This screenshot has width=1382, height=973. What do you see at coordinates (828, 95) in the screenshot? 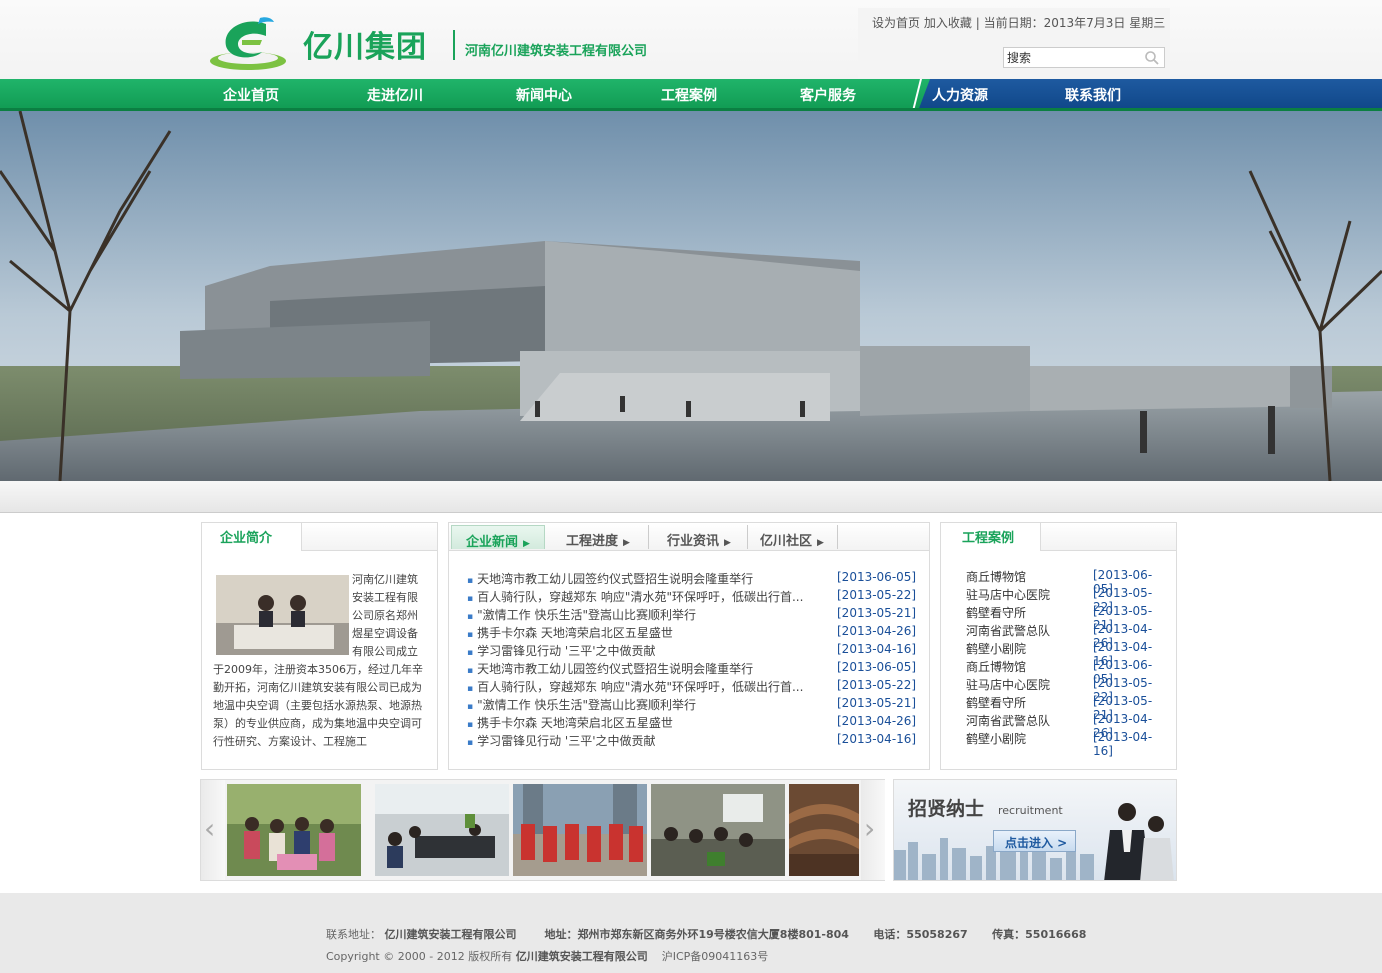
I see `nav-item-service: 客户服务` at bounding box center [828, 95].